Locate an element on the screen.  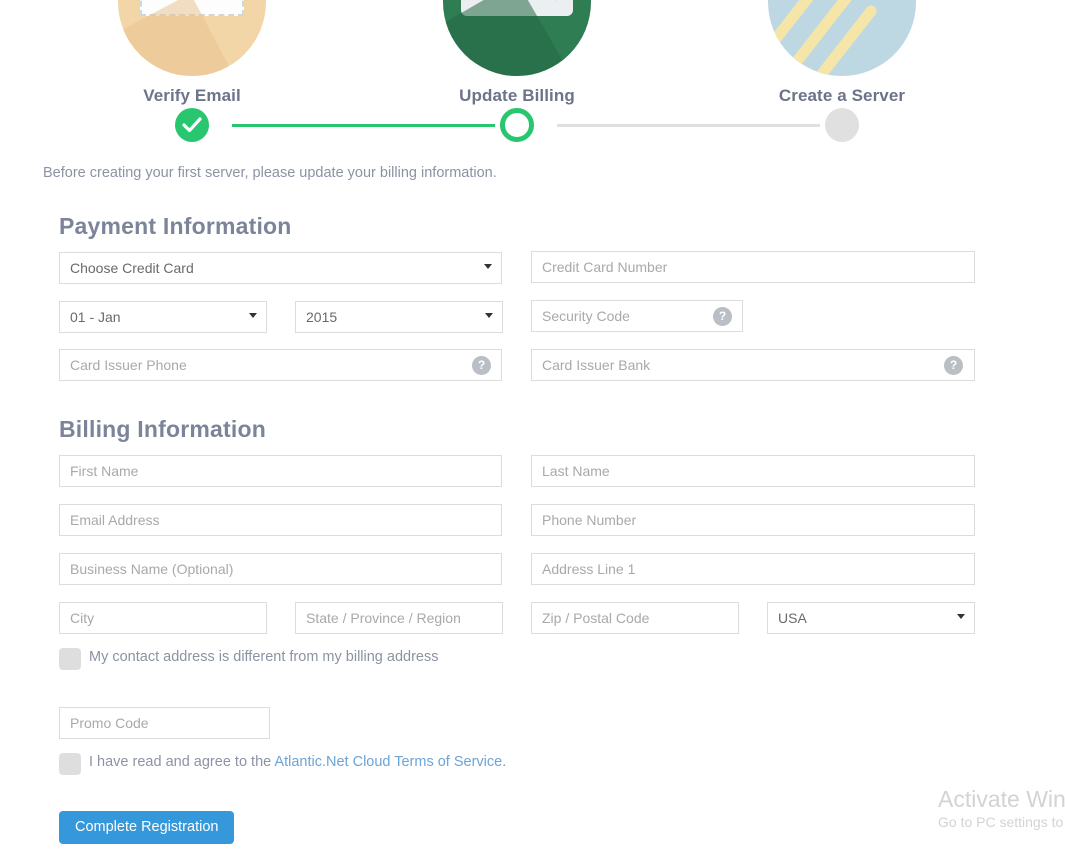
step-update-billing: Update Billing is located at coordinates (517, 53).